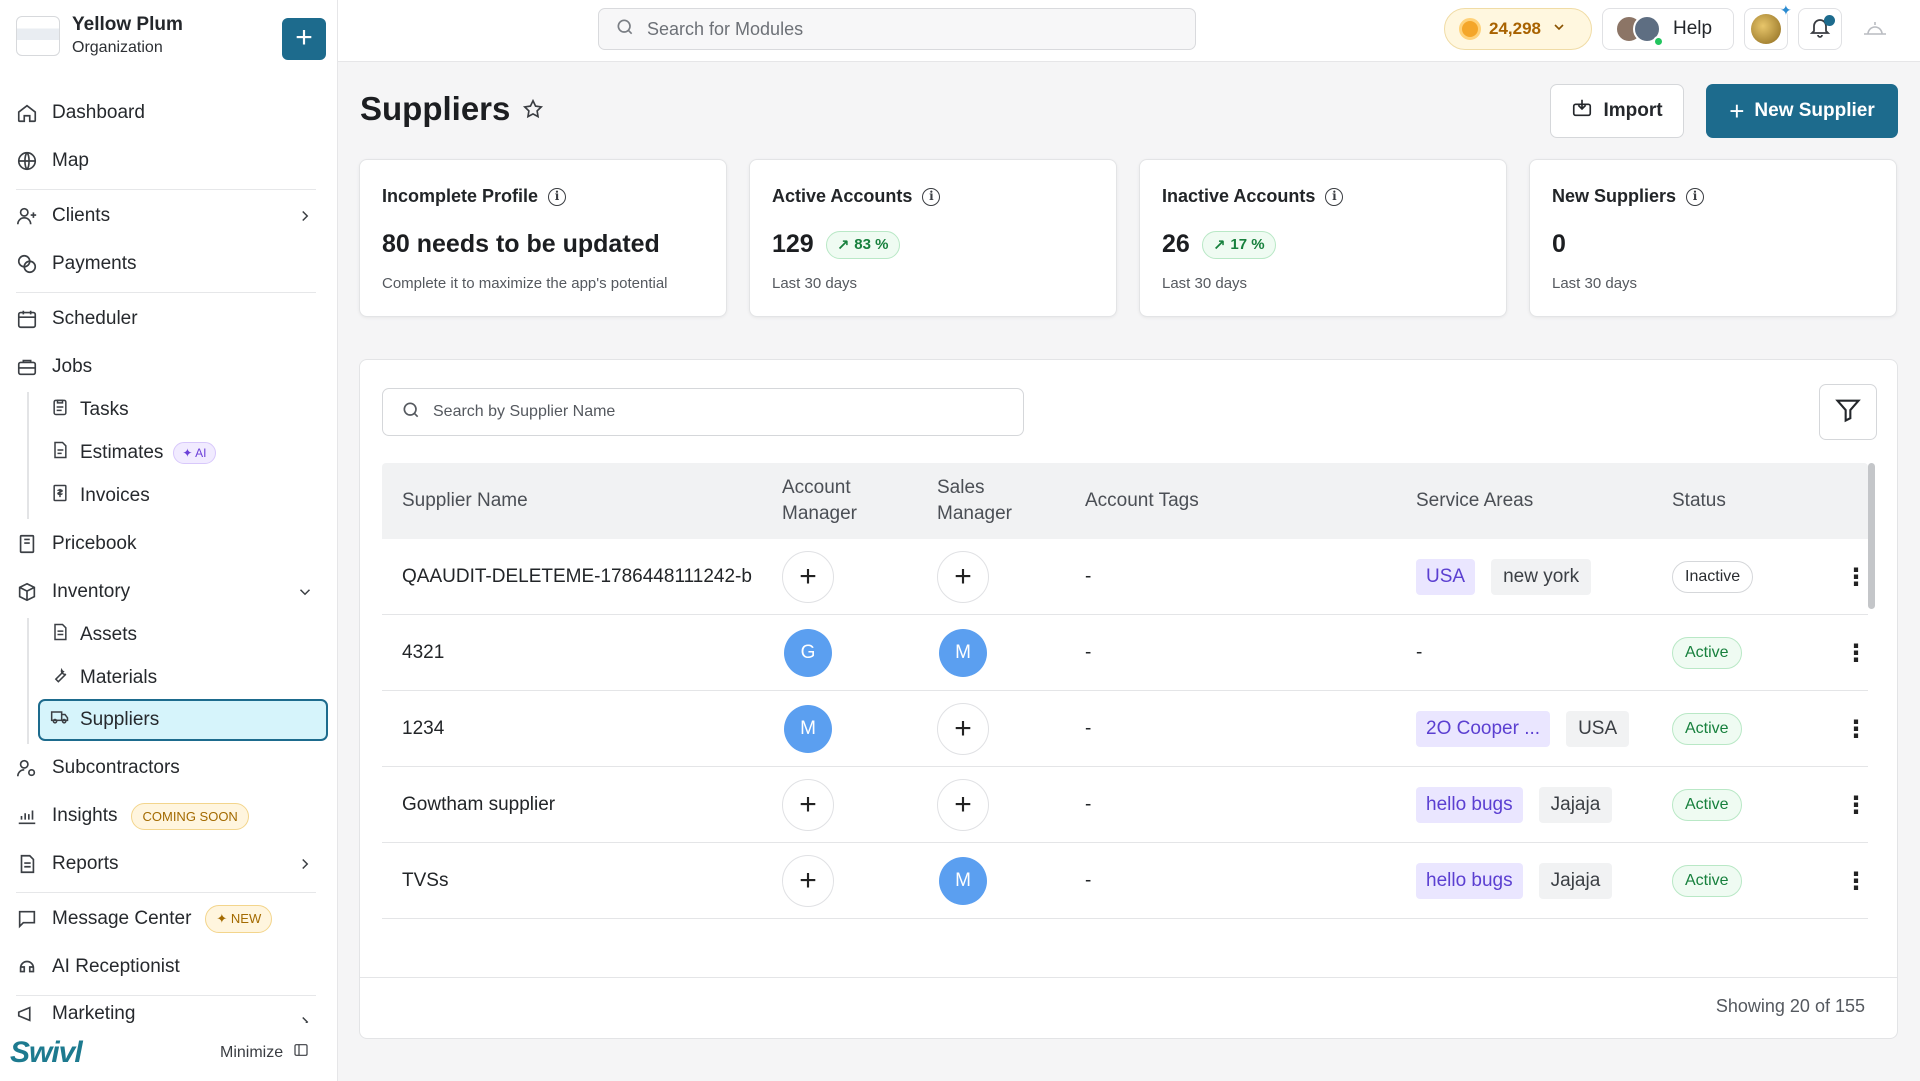 The height and width of the screenshot is (1081, 1920). What do you see at coordinates (703, 412) in the screenshot?
I see `supplier-search-input: Search by Supplier Name` at bounding box center [703, 412].